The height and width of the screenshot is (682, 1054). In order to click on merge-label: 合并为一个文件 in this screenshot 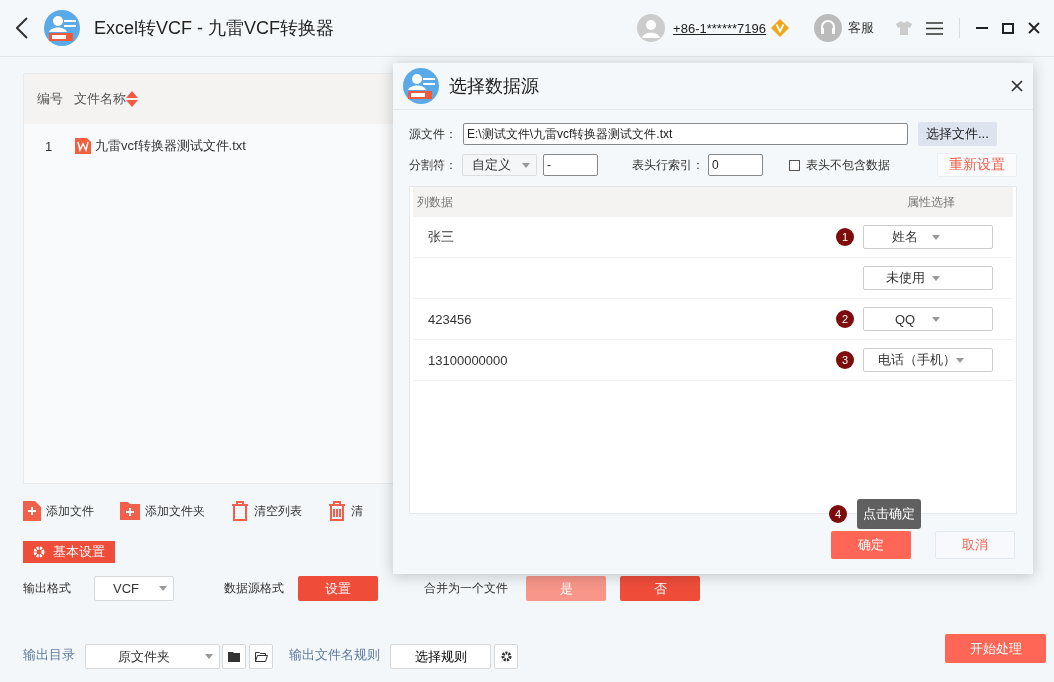, I will do `click(466, 588)`.